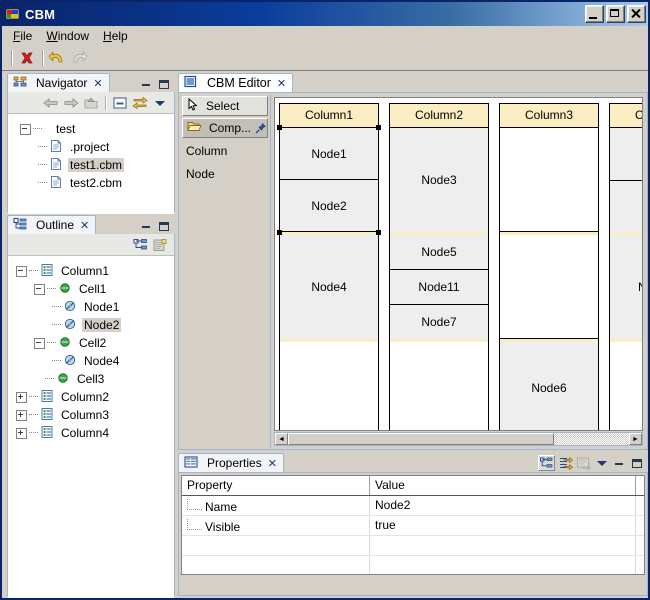 This screenshot has height=600, width=650. Describe the element at coordinates (225, 151) in the screenshot. I see `palette-entry-column: Column` at that location.